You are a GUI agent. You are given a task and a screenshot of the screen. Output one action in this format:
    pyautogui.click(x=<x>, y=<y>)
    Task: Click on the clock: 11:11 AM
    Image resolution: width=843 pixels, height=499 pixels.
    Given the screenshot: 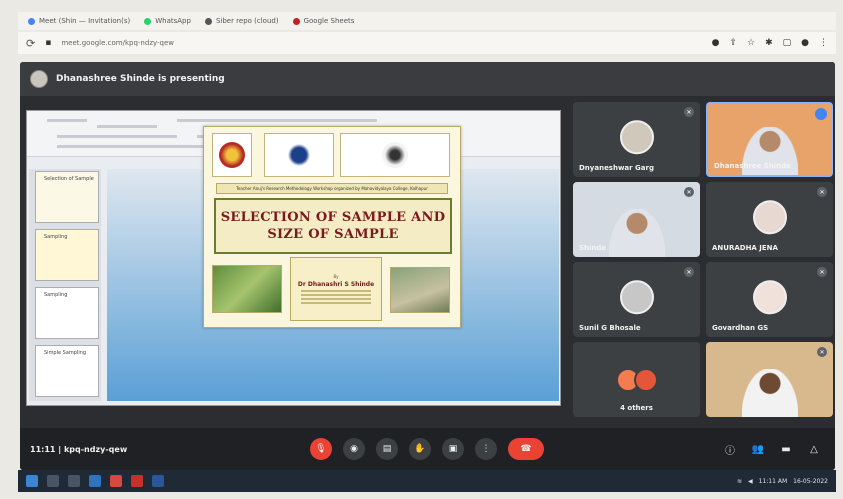 What is the action you would take?
    pyautogui.click(x=773, y=481)
    